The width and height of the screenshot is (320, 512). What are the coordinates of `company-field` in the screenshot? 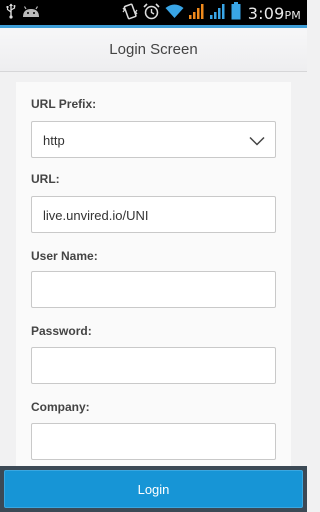 It's located at (153, 441).